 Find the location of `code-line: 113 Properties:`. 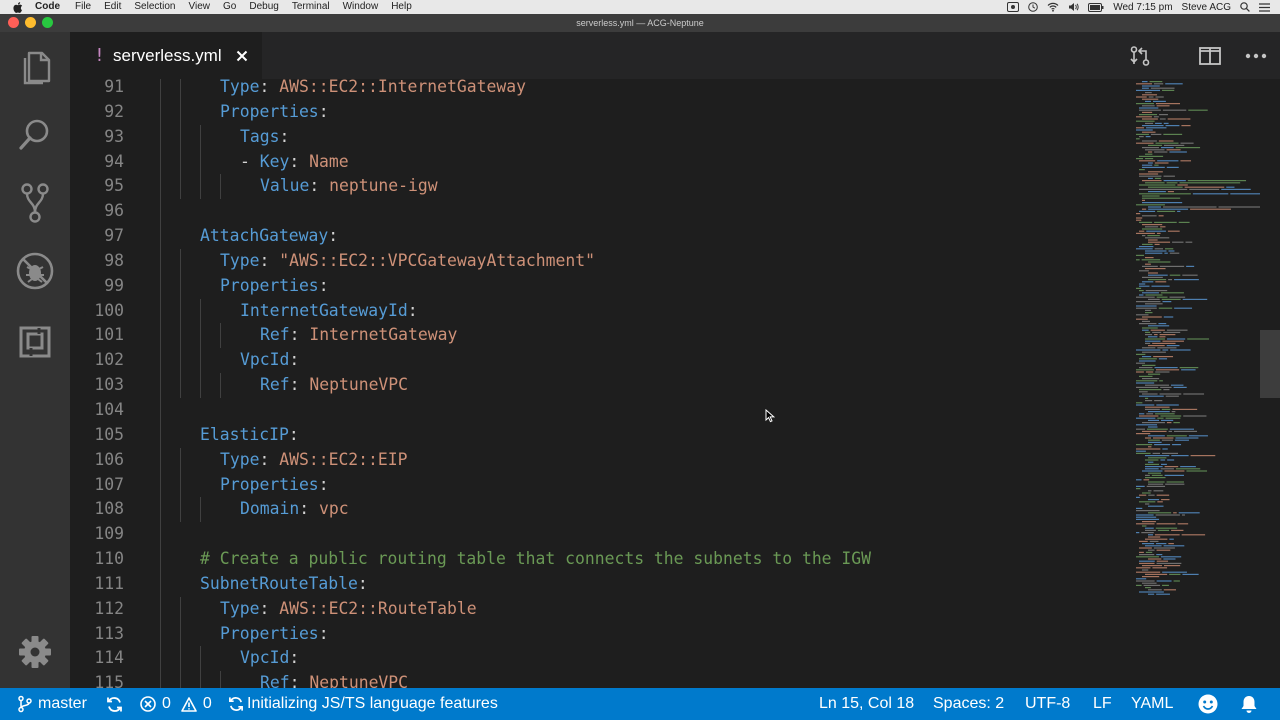

code-line: 113 Properties: is located at coordinates (600, 634).